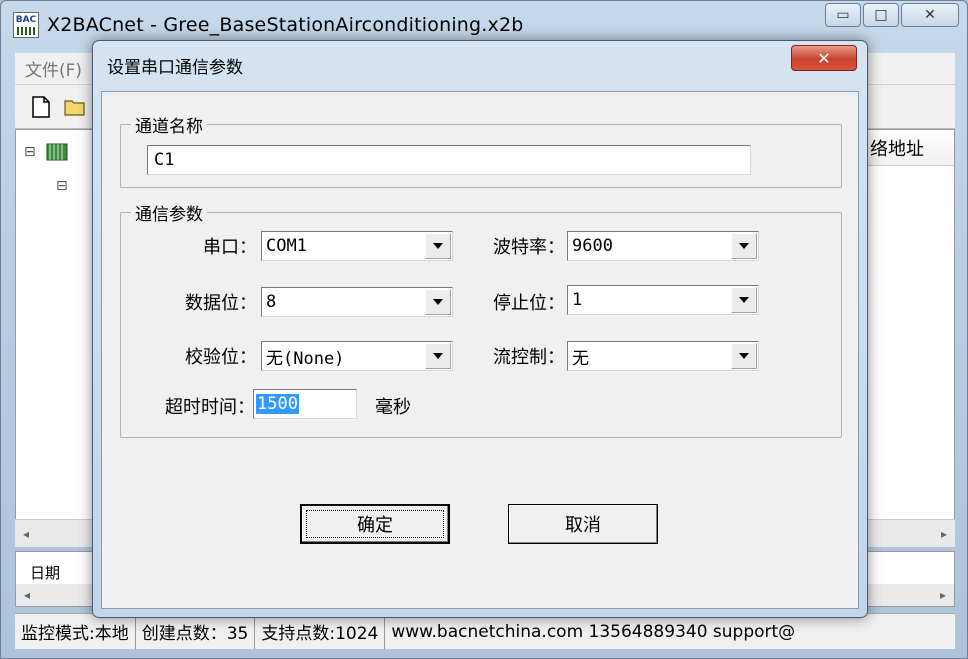 The height and width of the screenshot is (659, 968). I want to click on timeout-value: 1500, so click(277, 404).